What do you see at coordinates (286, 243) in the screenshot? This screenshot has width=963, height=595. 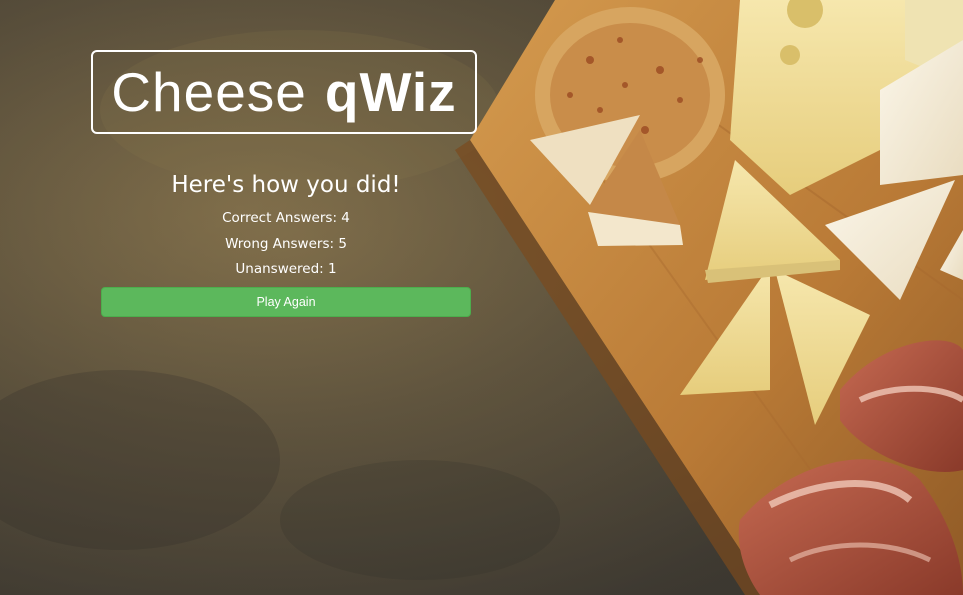 I see `wrong-answers-count: Wrong Answers: 5` at bounding box center [286, 243].